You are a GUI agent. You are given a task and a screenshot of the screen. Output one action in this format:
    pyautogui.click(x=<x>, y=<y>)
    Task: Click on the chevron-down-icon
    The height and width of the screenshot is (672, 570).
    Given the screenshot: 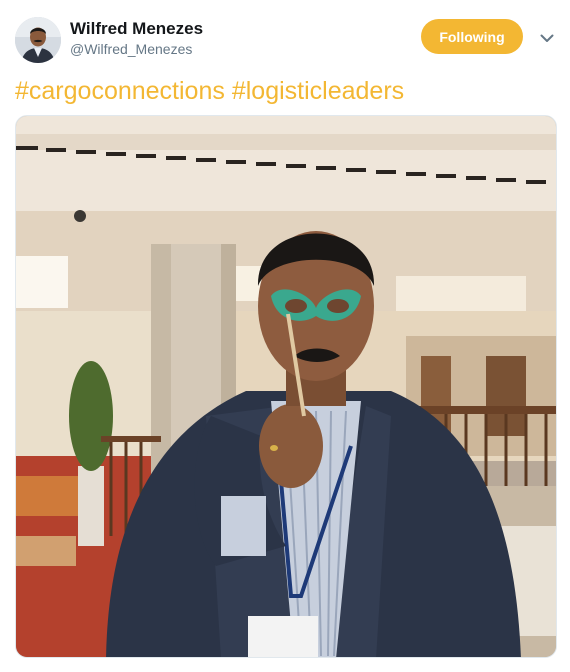 What is the action you would take?
    pyautogui.click(x=547, y=38)
    